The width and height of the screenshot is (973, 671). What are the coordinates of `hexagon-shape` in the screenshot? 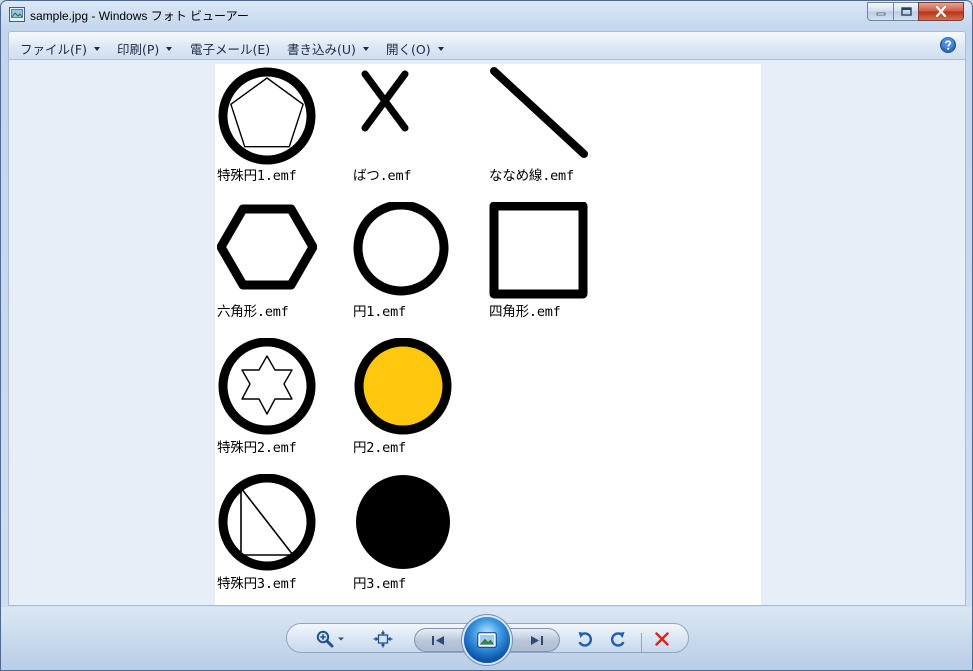 It's located at (267, 247).